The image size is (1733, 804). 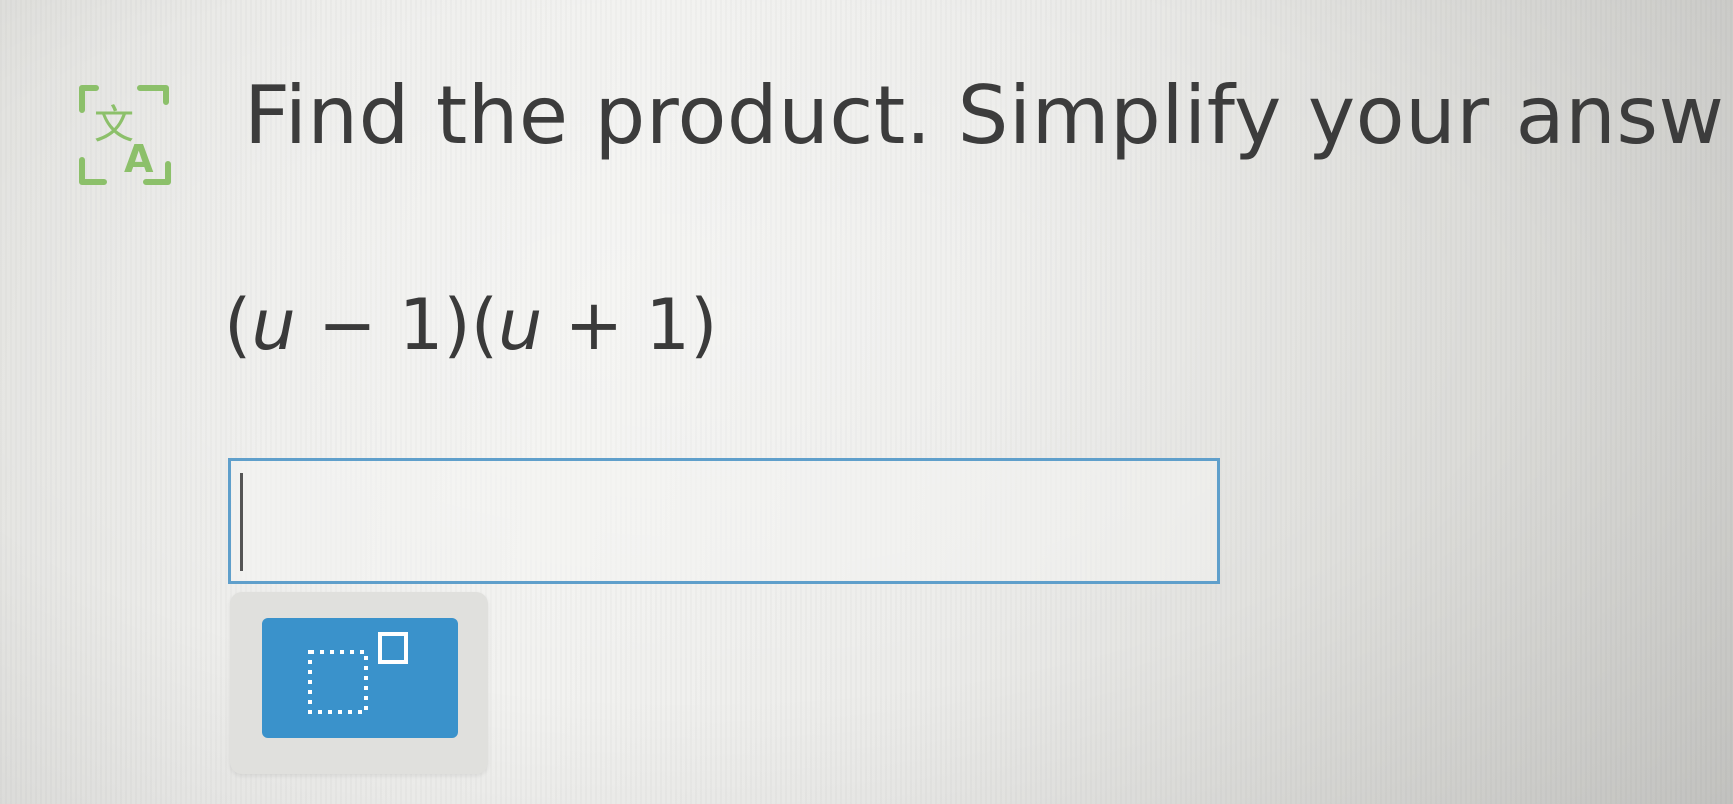 What do you see at coordinates (238, 325) in the screenshot?
I see `expression-open-paren: (` at bounding box center [238, 325].